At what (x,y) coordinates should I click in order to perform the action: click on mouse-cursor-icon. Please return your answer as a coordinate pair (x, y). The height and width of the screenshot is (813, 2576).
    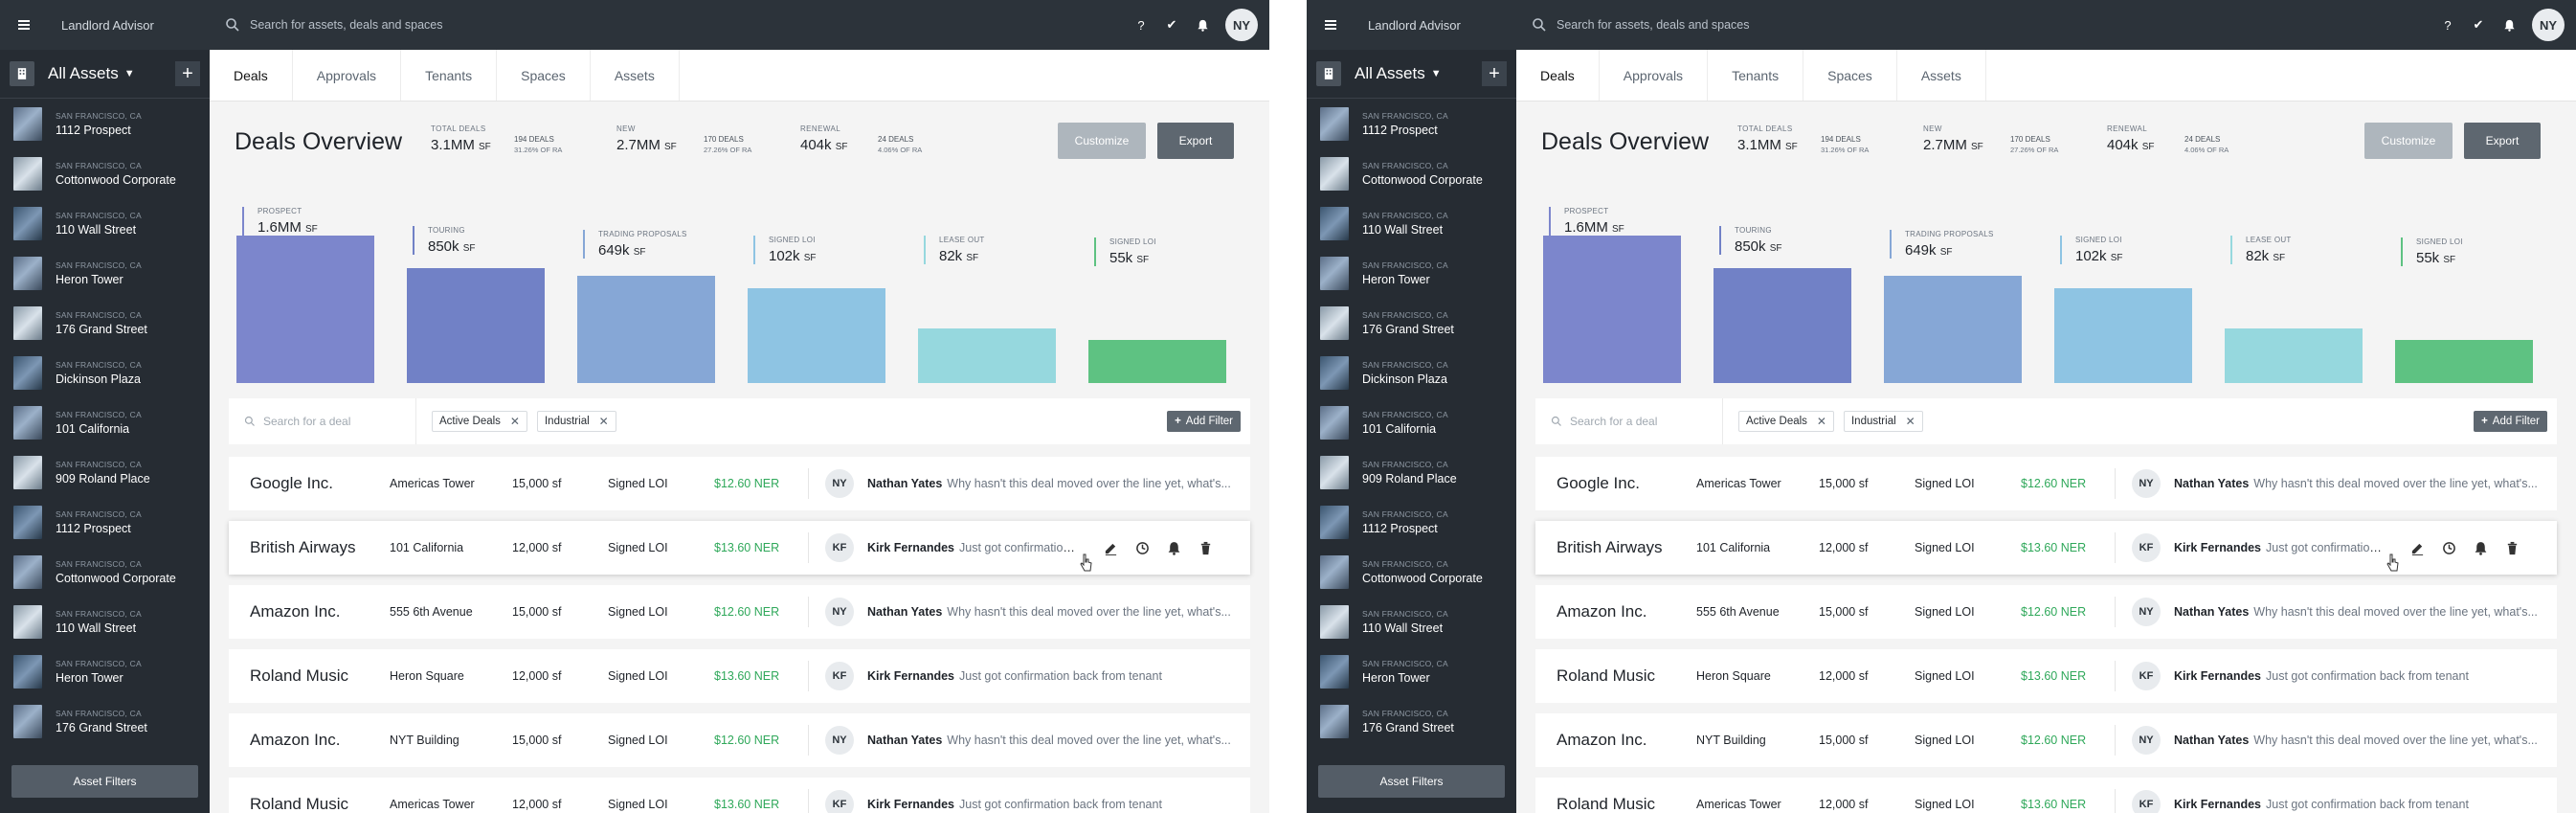
    Looking at the image, I should click on (2393, 563).